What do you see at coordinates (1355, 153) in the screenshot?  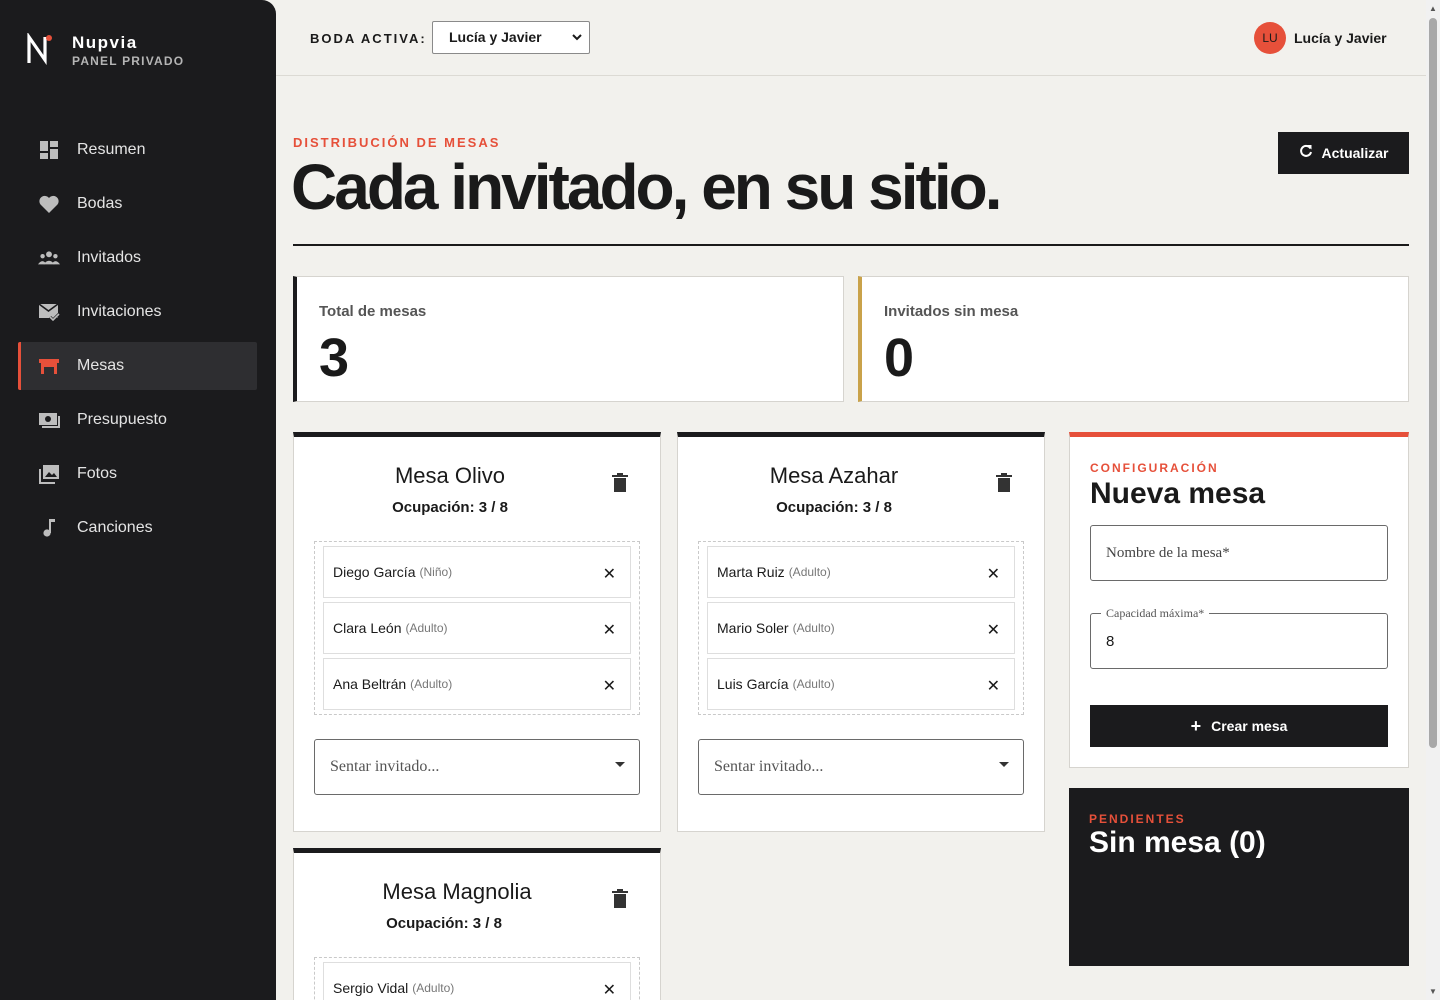 I see `refresh-label: Actualizar` at bounding box center [1355, 153].